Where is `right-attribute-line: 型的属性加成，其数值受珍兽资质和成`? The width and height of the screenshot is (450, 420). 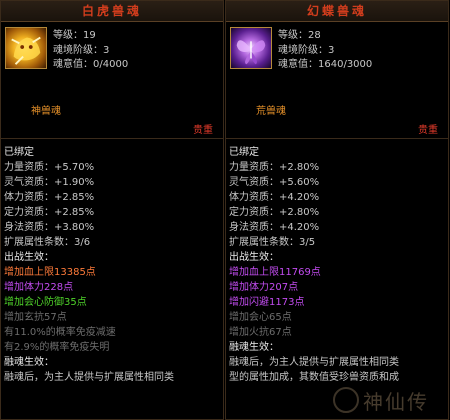
right-attribute-line: 型的属性加成，其数值受珍兽资质和成 is located at coordinates (314, 377).